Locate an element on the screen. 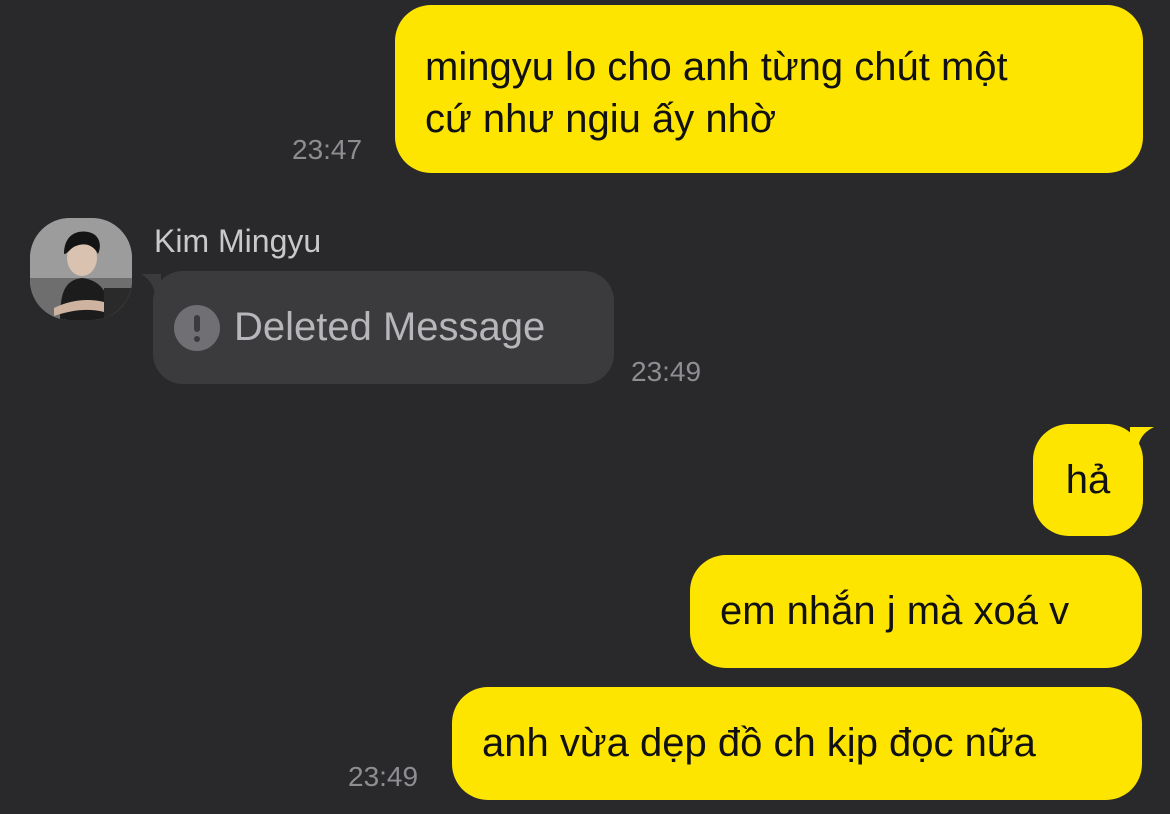 Image resolution: width=1170 pixels, height=814 pixels. message-text: em nhắn j mà xoá v is located at coordinates (895, 611).